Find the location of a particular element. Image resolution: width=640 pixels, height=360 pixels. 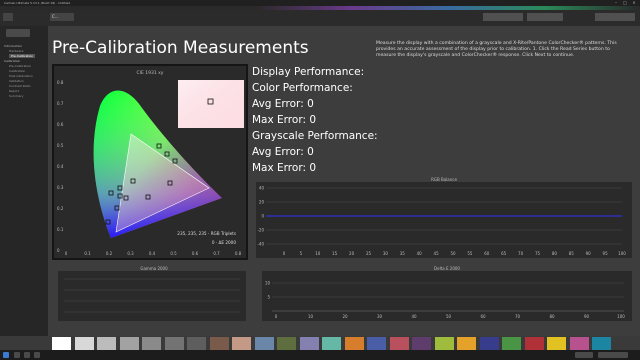

delta-x-tick: 100 is located at coordinates (621, 316).